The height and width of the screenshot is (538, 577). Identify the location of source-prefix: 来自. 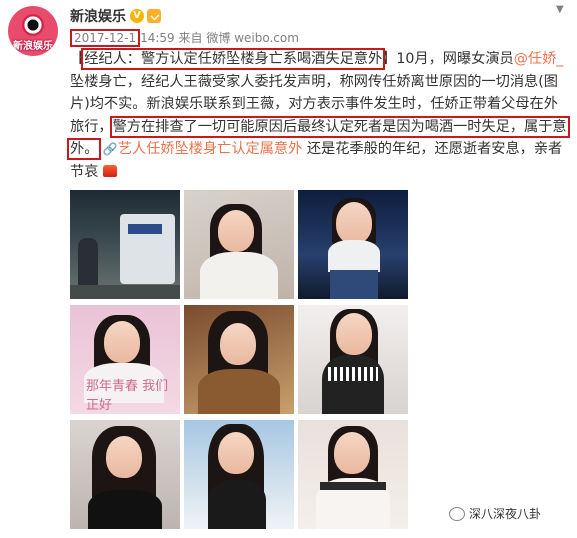
(190, 38).